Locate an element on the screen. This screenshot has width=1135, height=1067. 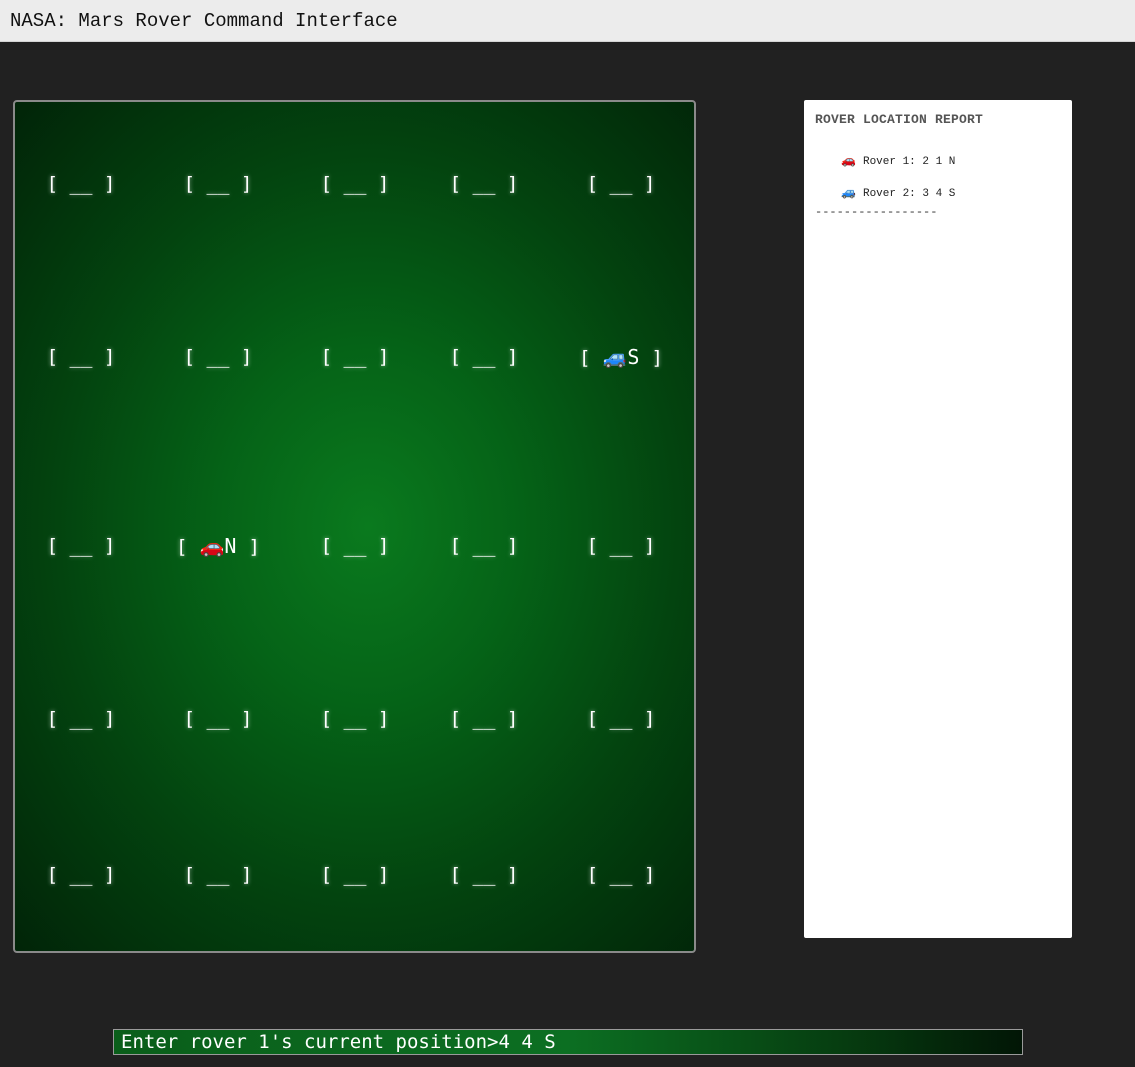
report-rover-1: 🚗 Rover 1: 2 1 N is located at coordinates (938, 154).